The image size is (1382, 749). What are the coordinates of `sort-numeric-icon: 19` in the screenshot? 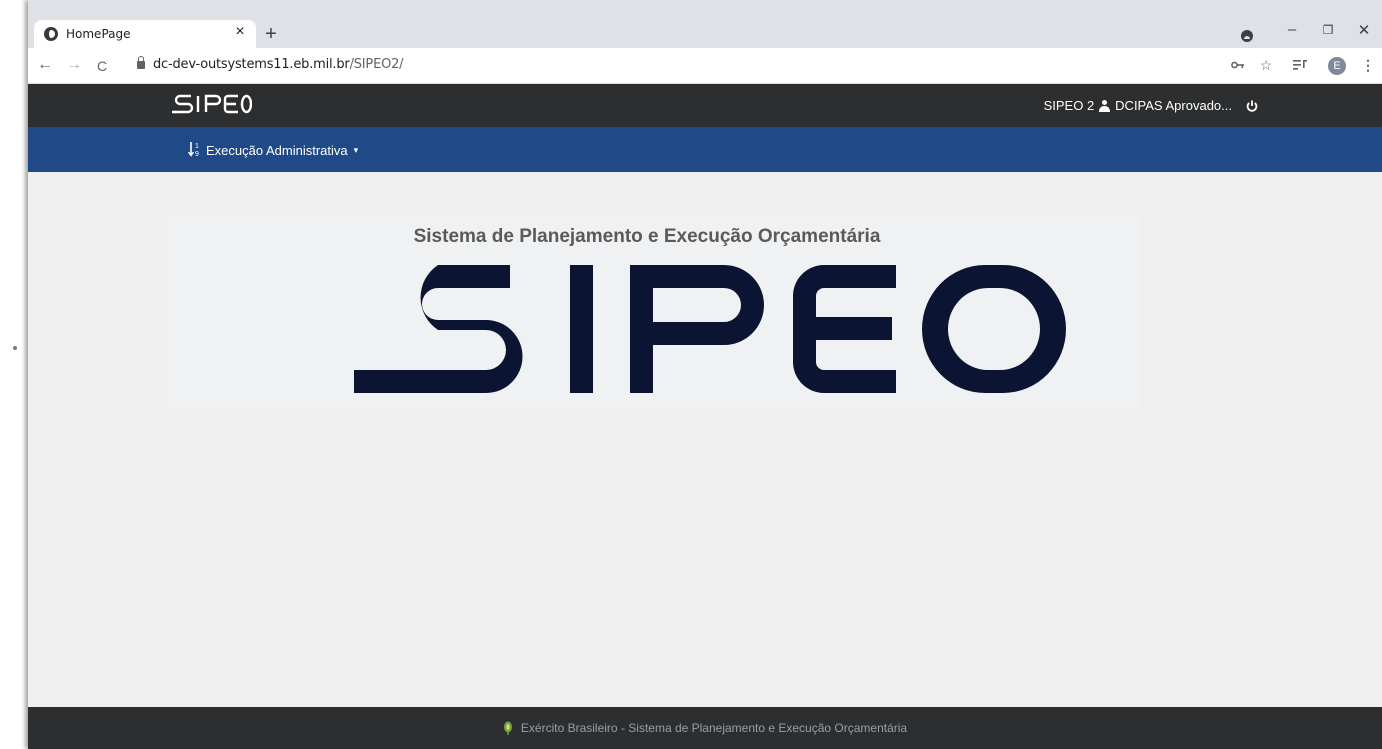 It's located at (194, 150).